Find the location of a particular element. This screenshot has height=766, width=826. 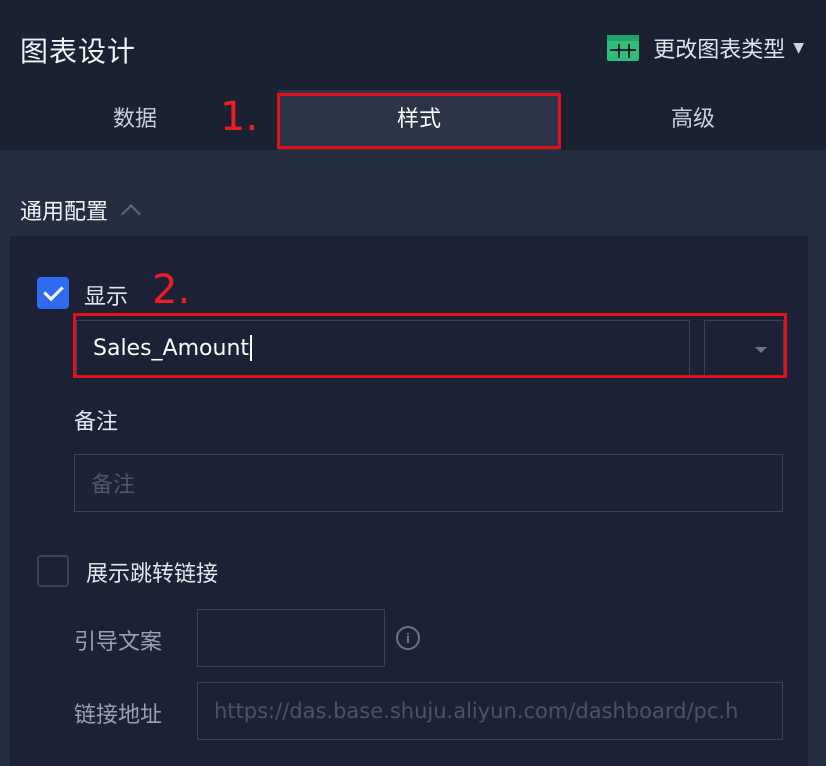

annotation-number-1: 1. is located at coordinates (239, 117).